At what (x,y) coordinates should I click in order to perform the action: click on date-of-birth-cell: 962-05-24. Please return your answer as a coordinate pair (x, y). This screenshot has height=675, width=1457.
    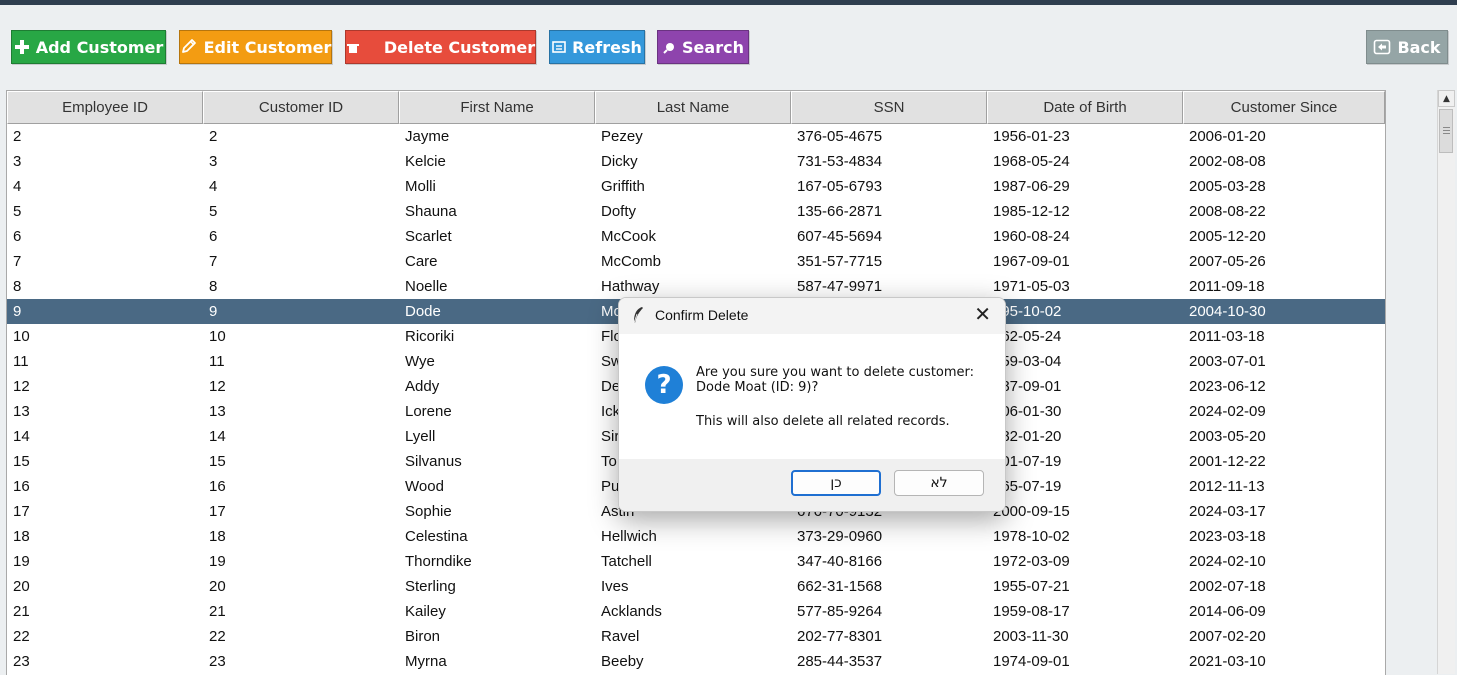
    Looking at the image, I should click on (1027, 336).